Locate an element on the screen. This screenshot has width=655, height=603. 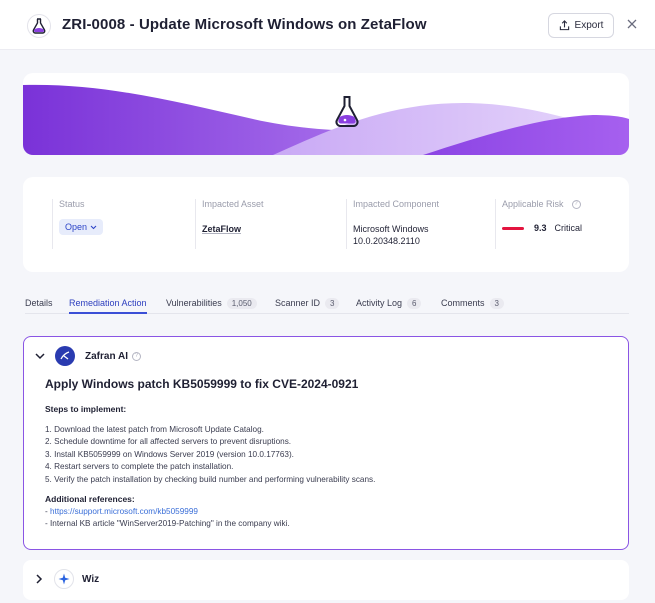
risk-indicator: 9.3 Critical is located at coordinates (561, 228).